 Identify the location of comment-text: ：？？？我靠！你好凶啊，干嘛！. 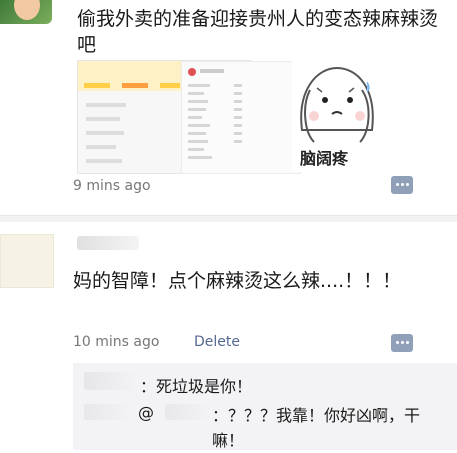
(329, 428).